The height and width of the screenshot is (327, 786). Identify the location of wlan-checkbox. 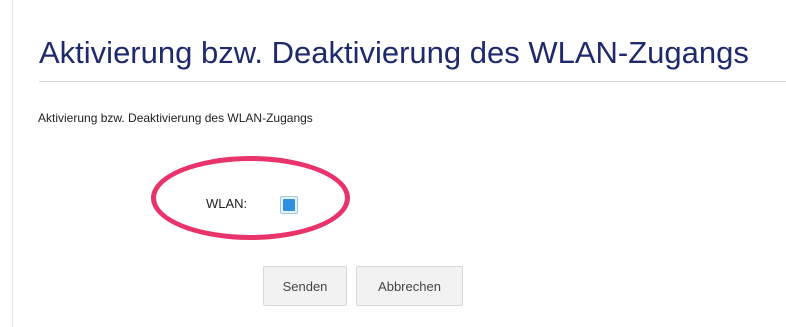
(289, 205).